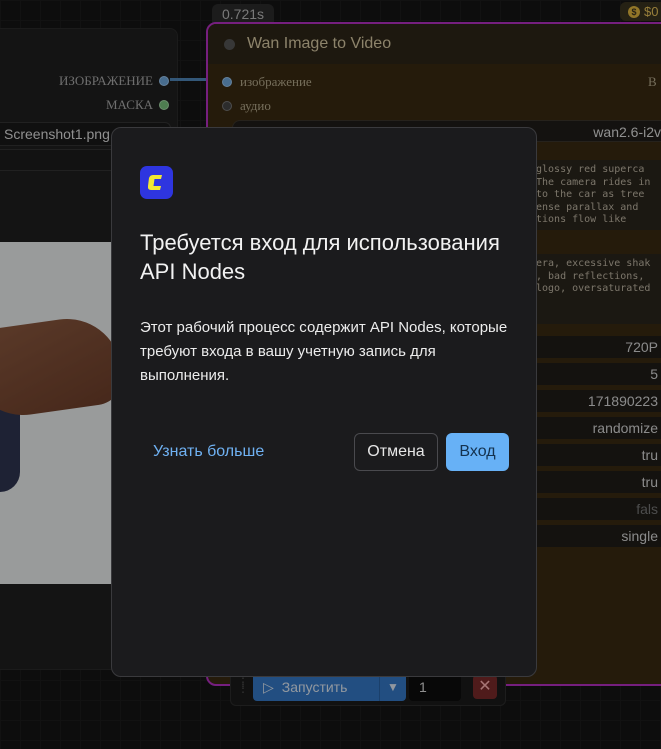 This screenshot has height=749, width=661. What do you see at coordinates (208, 452) in the screenshot?
I see `learn-more-link: Узнать больше` at bounding box center [208, 452].